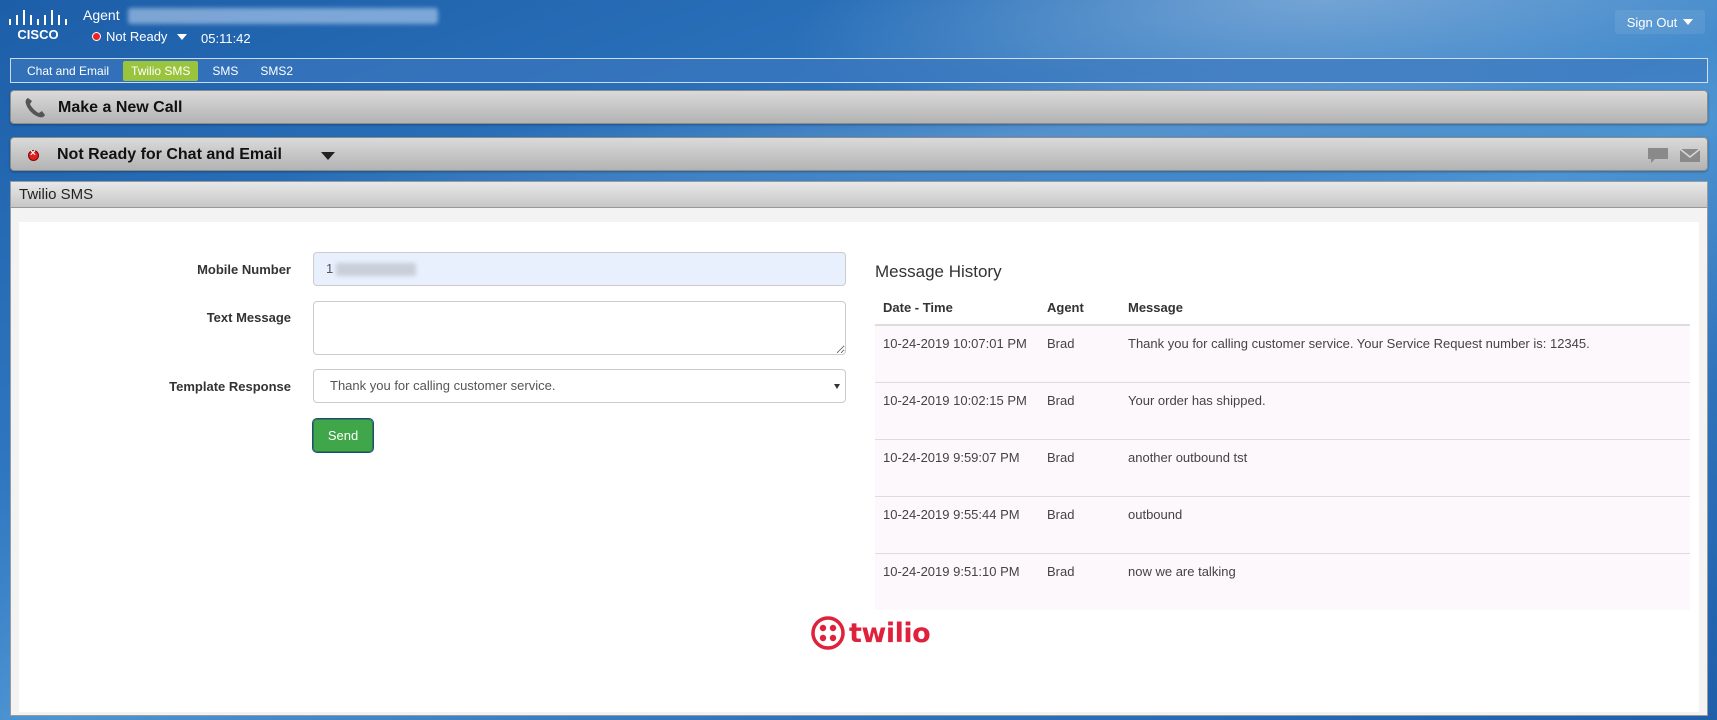  Describe the element at coordinates (330, 268) in the screenshot. I see `mobile-number-value: 1` at that location.